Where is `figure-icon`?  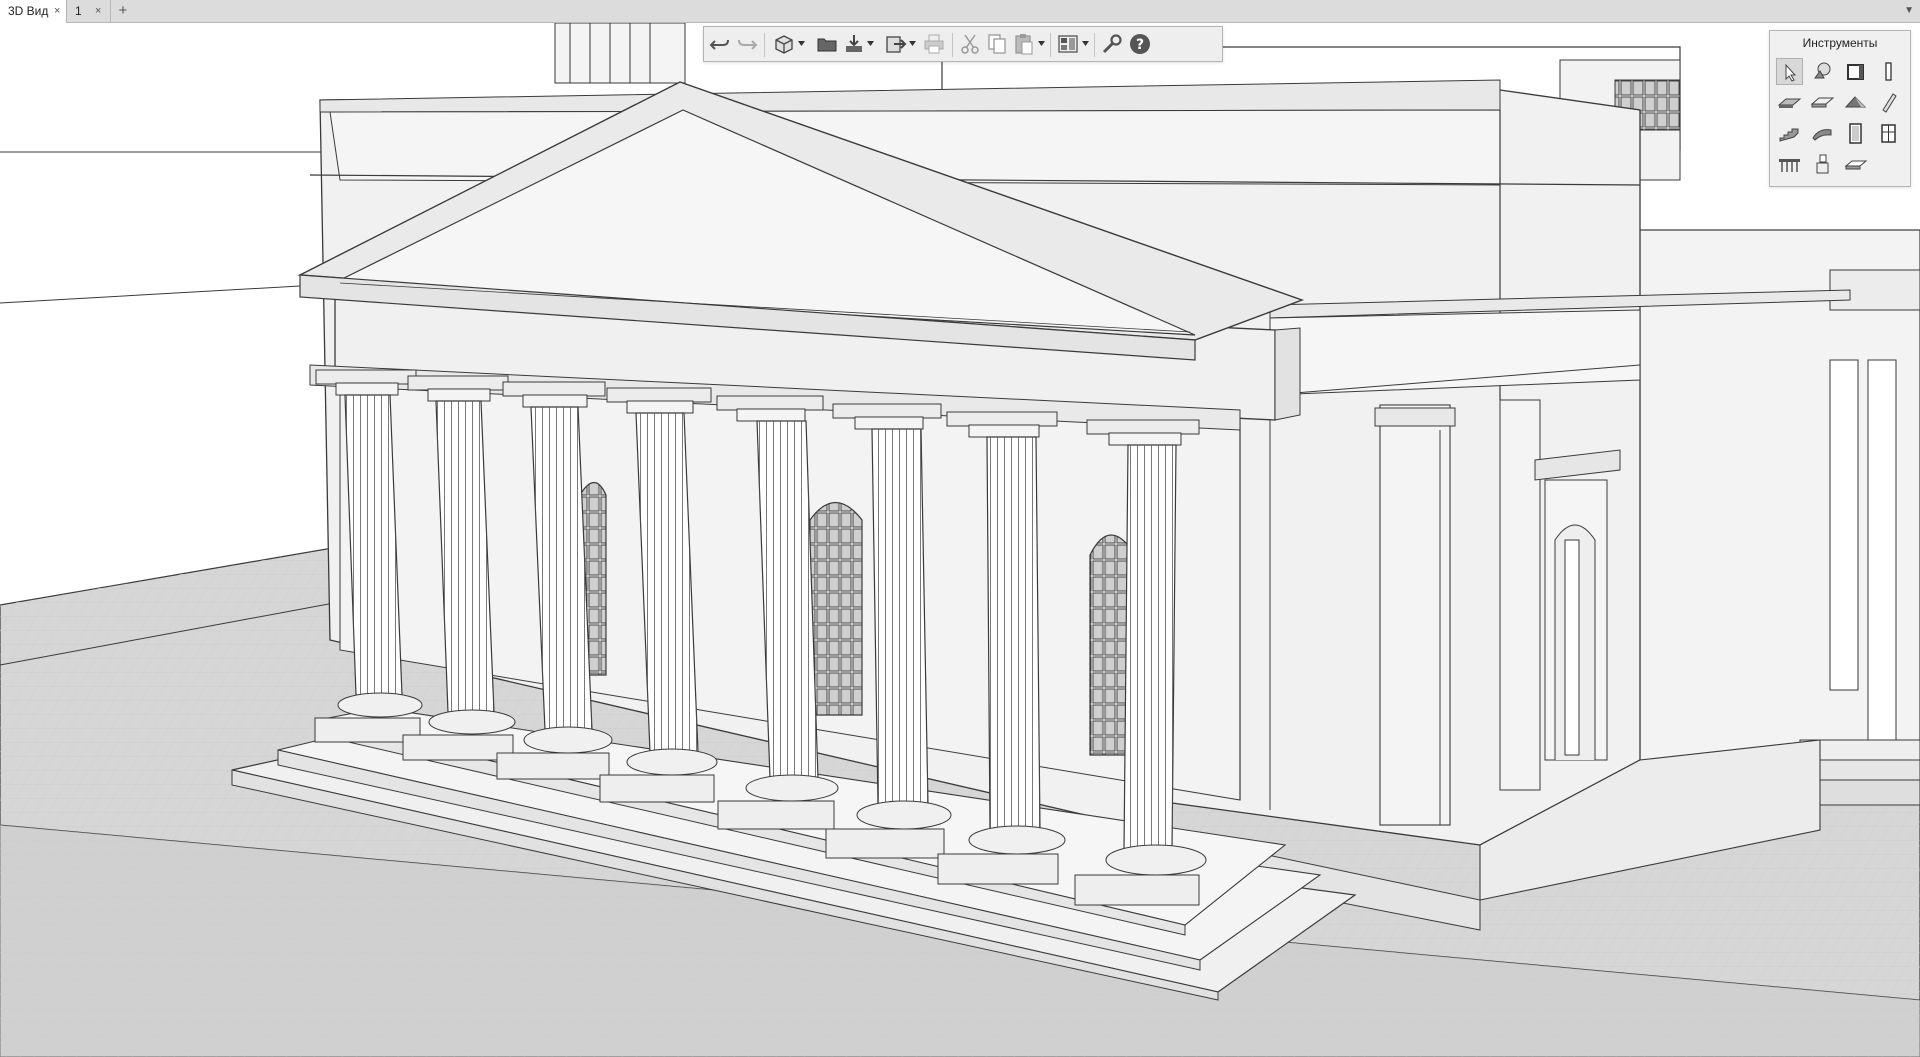
figure-icon is located at coordinates (1822, 164).